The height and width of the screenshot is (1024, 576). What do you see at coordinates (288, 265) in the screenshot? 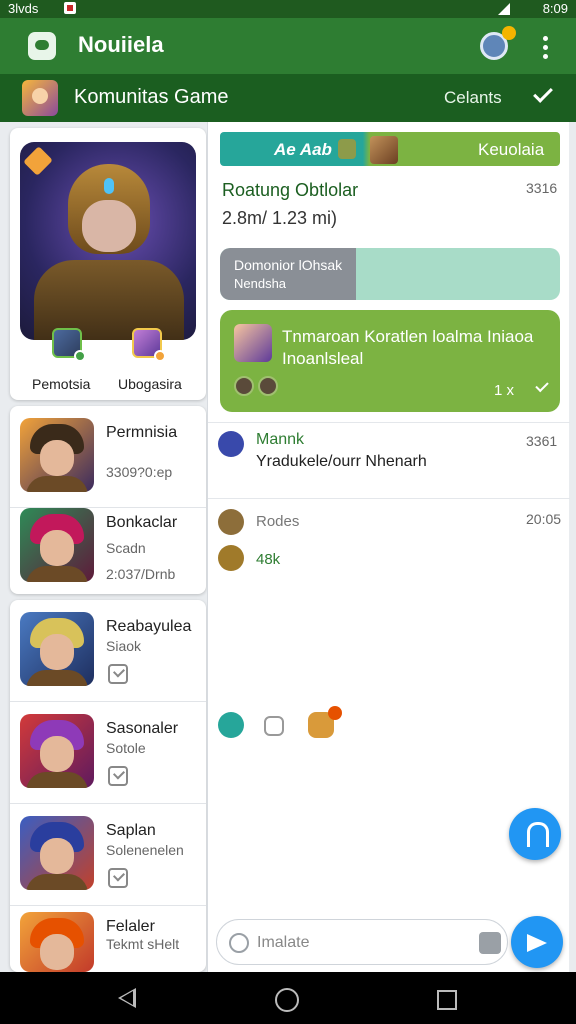
I see `status-line1: Domonior lOhsak` at bounding box center [288, 265].